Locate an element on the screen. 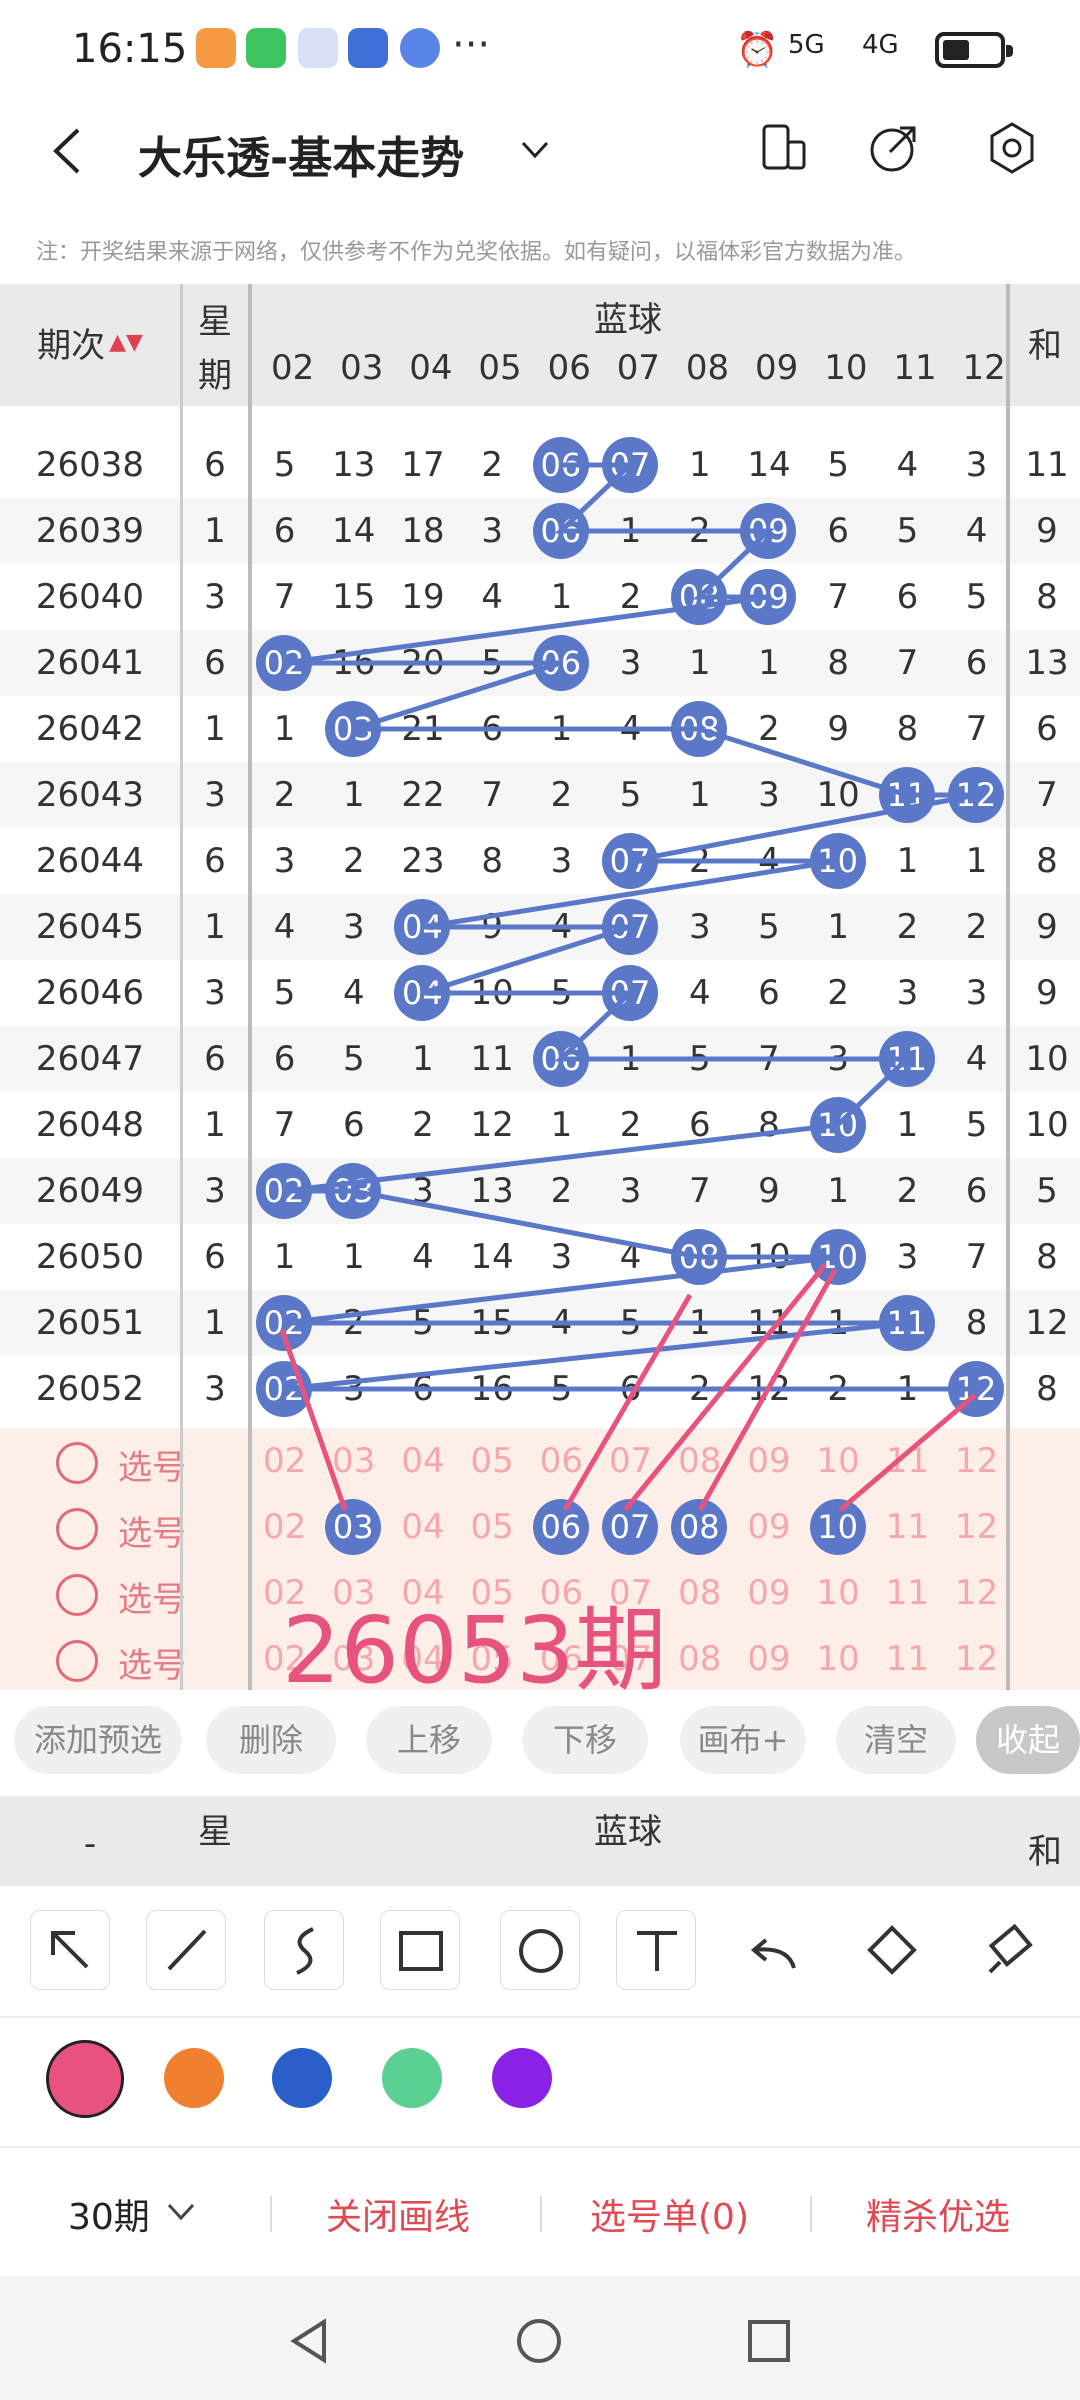  eraser-icon is located at coordinates (892, 1950).